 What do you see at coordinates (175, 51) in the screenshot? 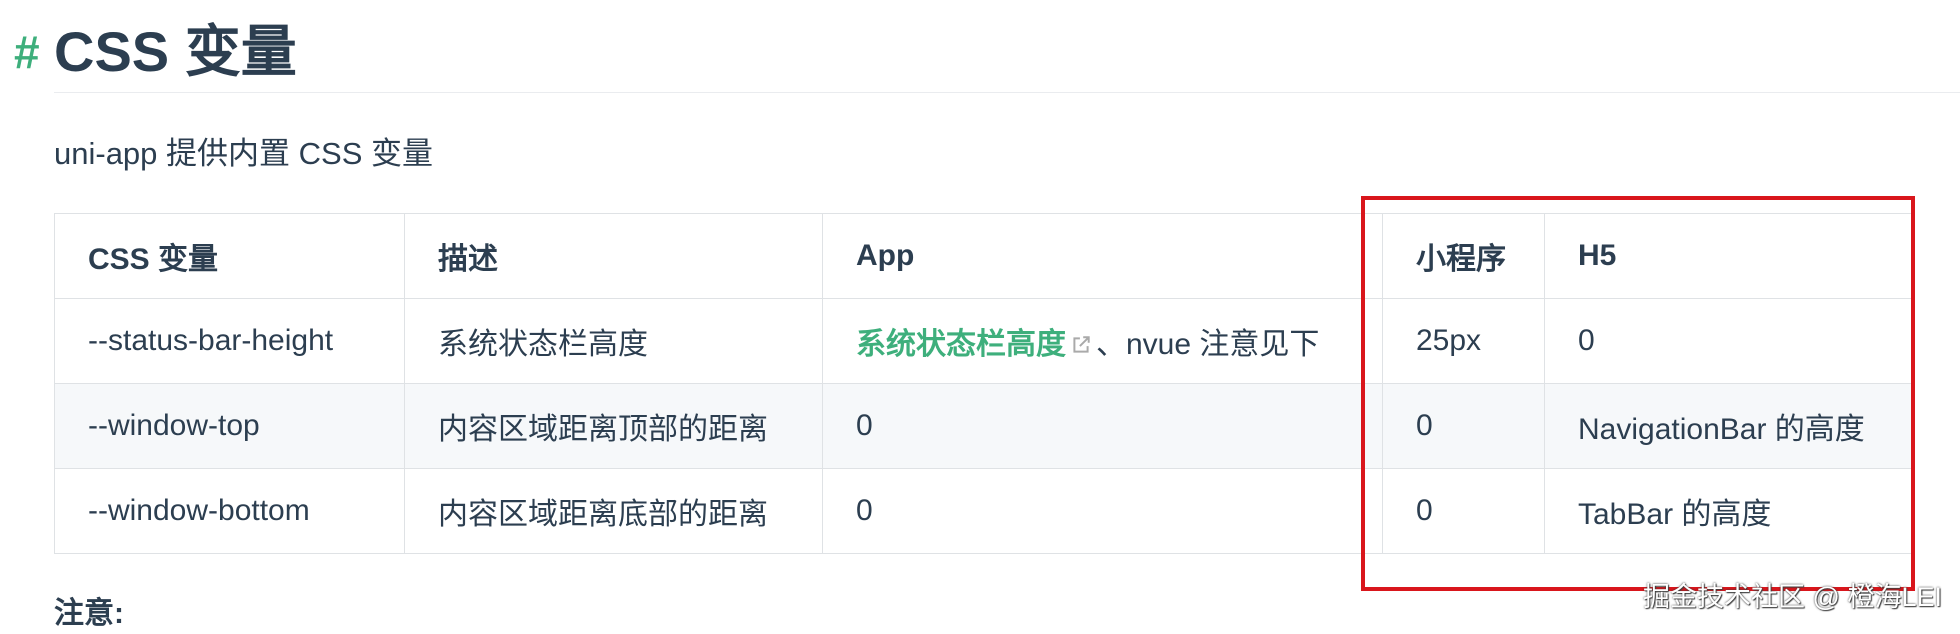
I see `page-title: CSS 变量` at bounding box center [175, 51].